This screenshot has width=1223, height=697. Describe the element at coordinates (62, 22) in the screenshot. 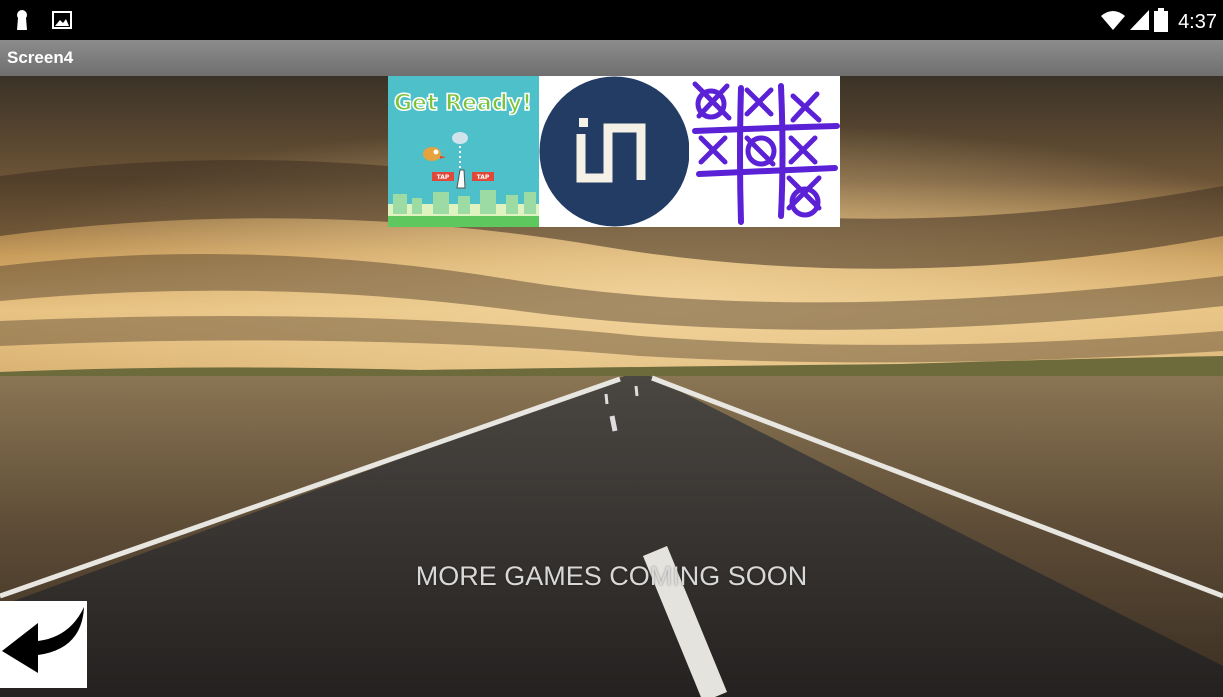

I see `image-icon` at that location.